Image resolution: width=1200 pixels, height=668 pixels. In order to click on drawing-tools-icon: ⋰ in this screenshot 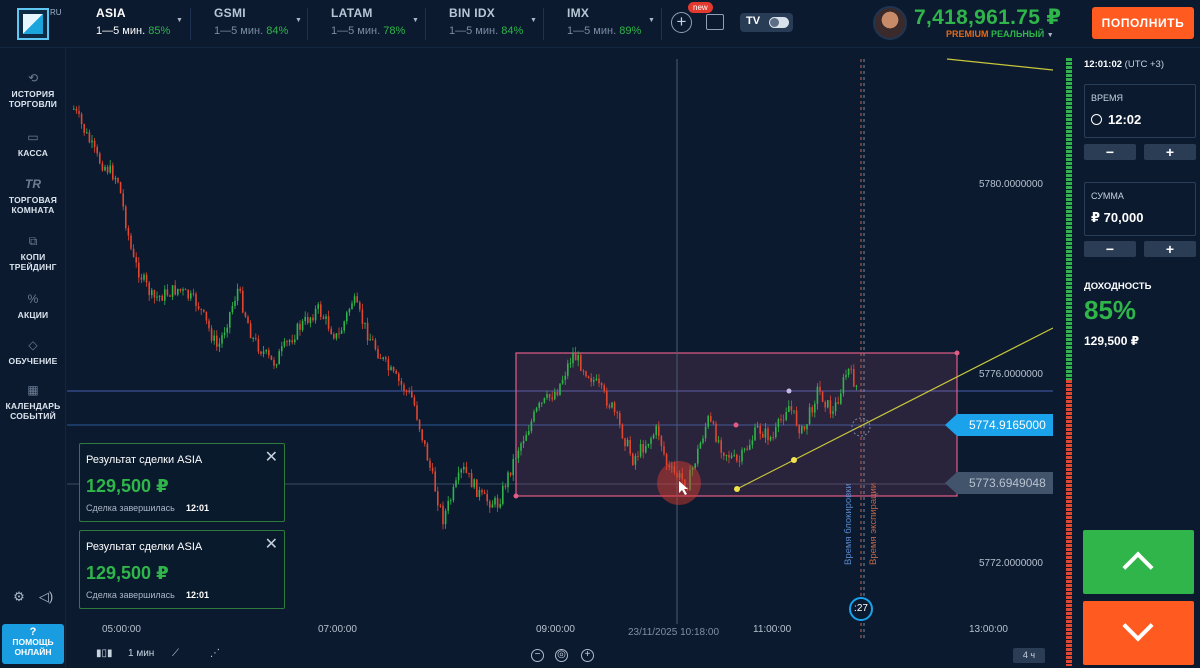, I will do `click(215, 653)`.